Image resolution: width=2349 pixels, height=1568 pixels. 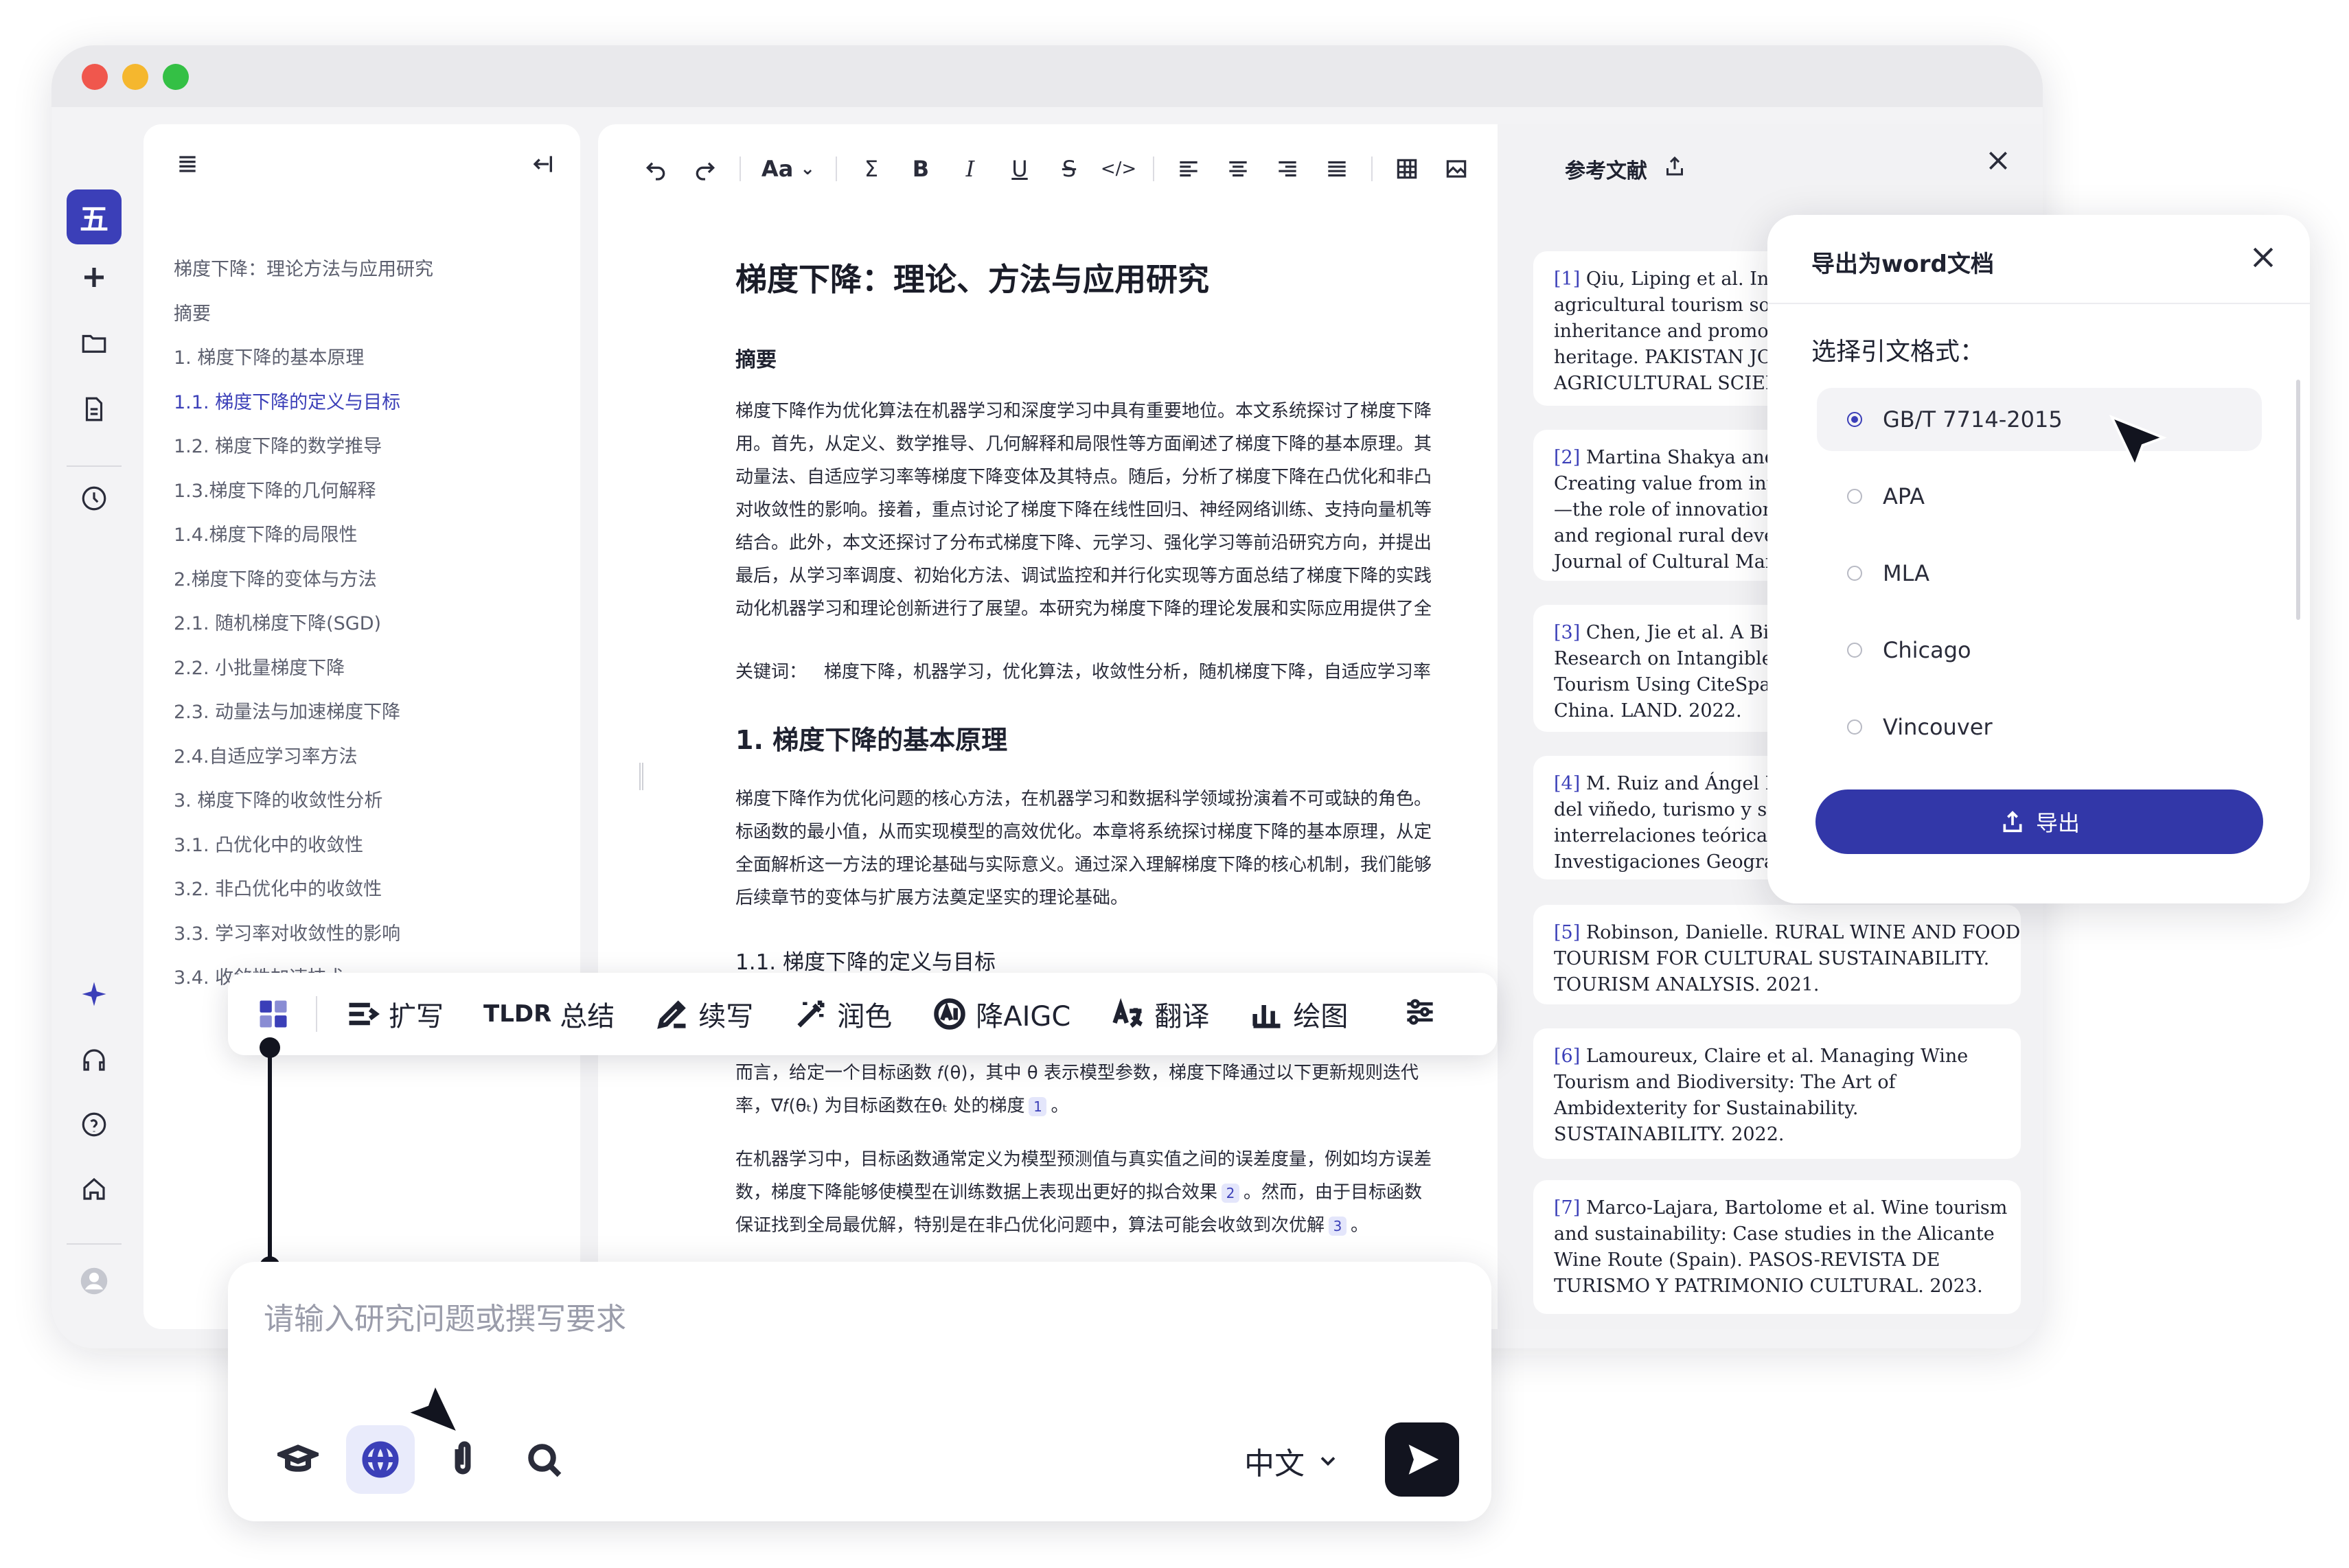 I want to click on citation-format-option: MLA, so click(x=2040, y=573).